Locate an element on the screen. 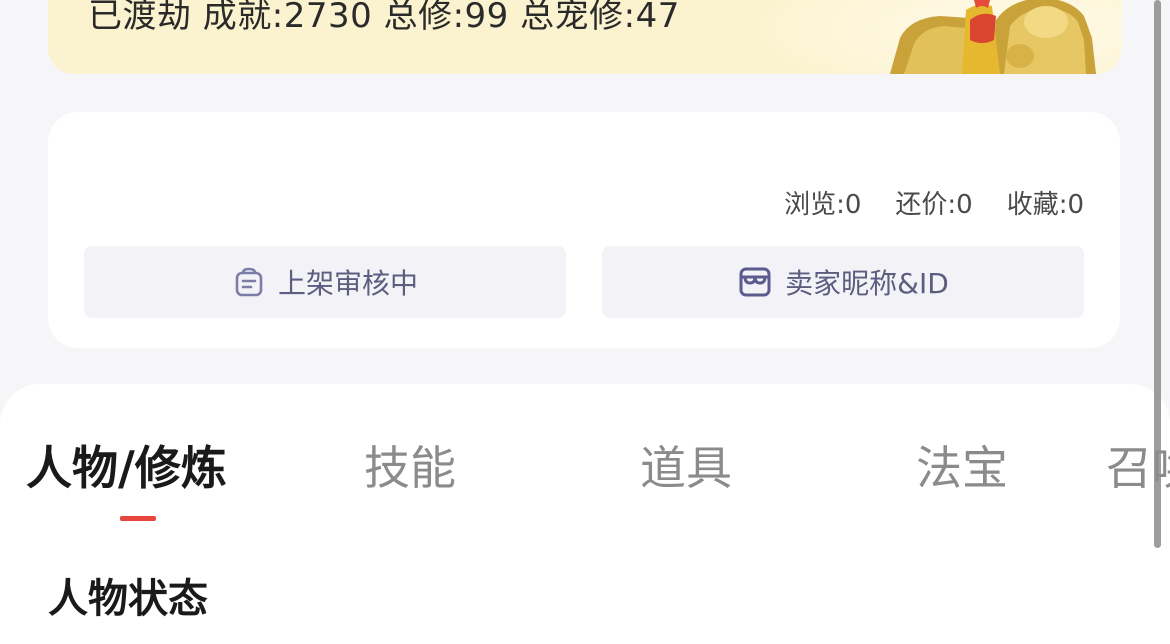  listing-status-button: 上架审核中 is located at coordinates (325, 282).